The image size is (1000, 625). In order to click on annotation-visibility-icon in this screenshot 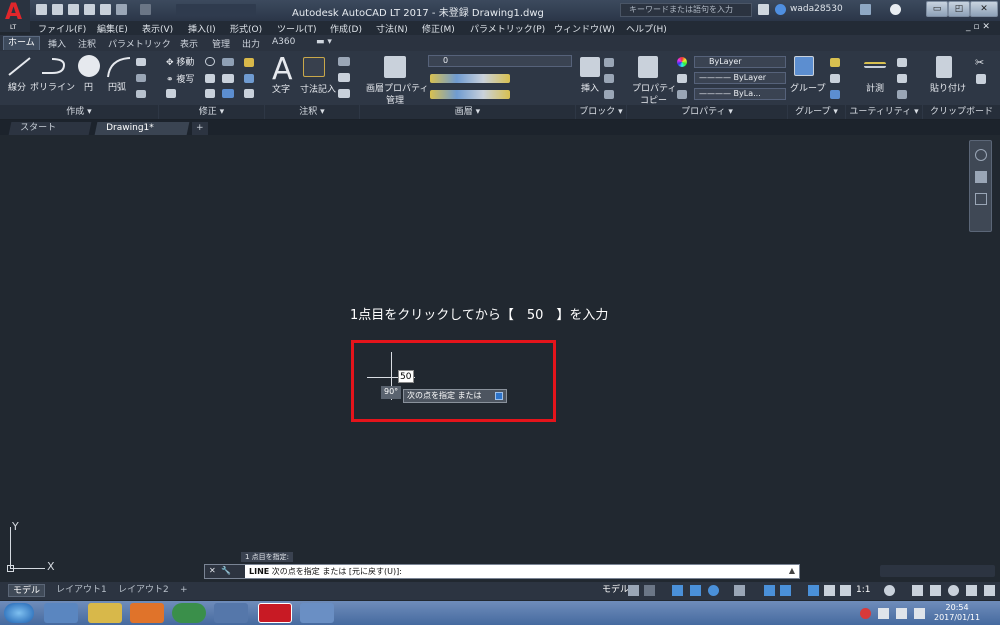, I will do `click(813, 590)`.